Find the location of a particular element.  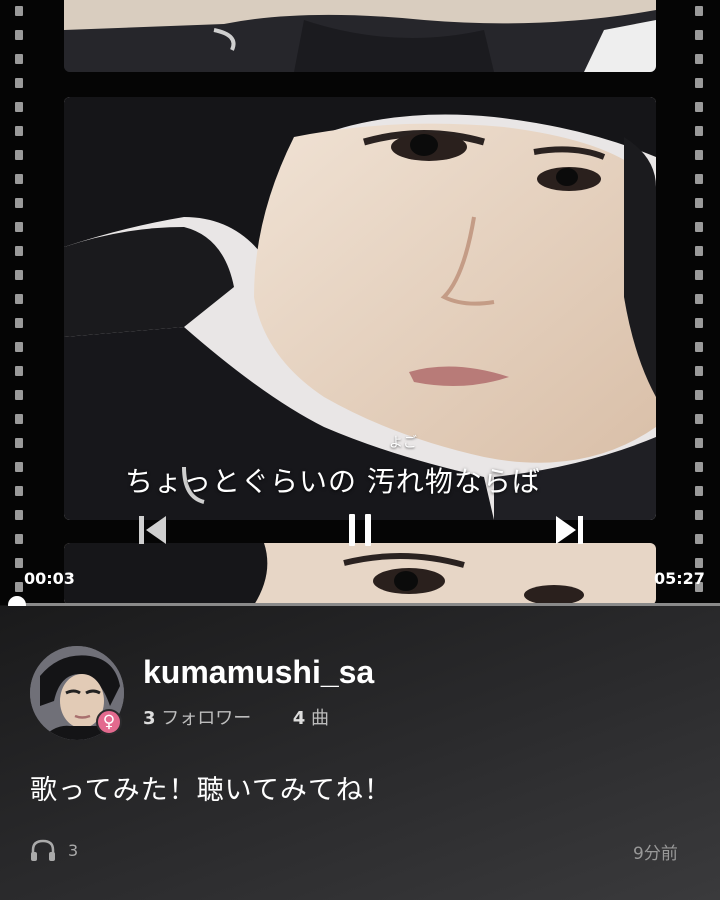

film-frame-next is located at coordinates (360, 574).